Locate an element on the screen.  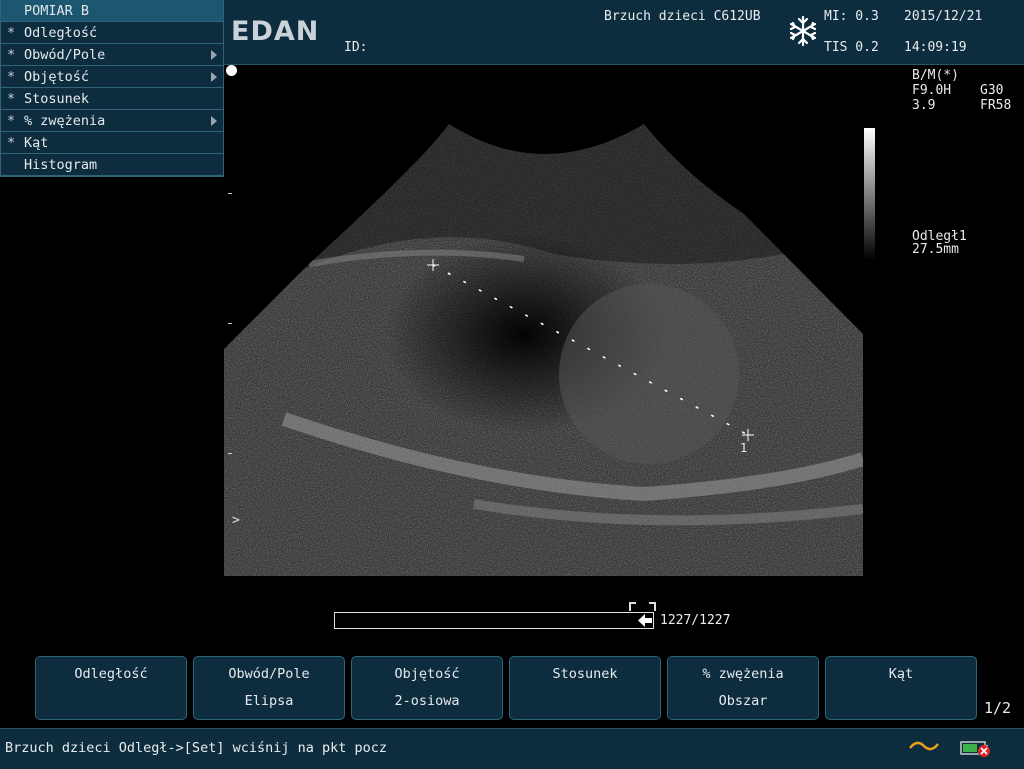
snowflake-icon is located at coordinates (803, 31).